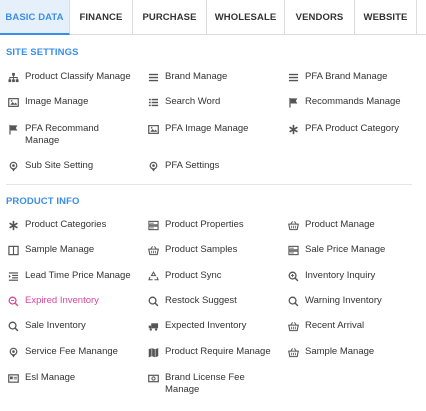  What do you see at coordinates (345, 249) in the screenshot?
I see `menu-item-label: Sale Price Manage` at bounding box center [345, 249].